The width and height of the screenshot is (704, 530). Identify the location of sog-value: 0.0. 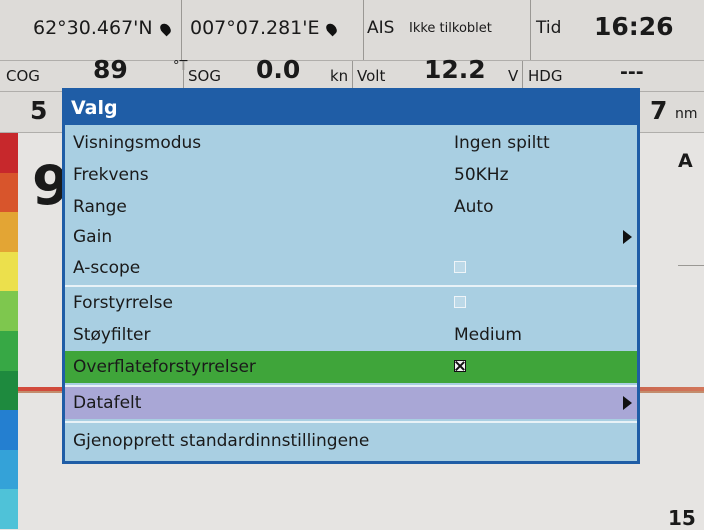
(278, 69).